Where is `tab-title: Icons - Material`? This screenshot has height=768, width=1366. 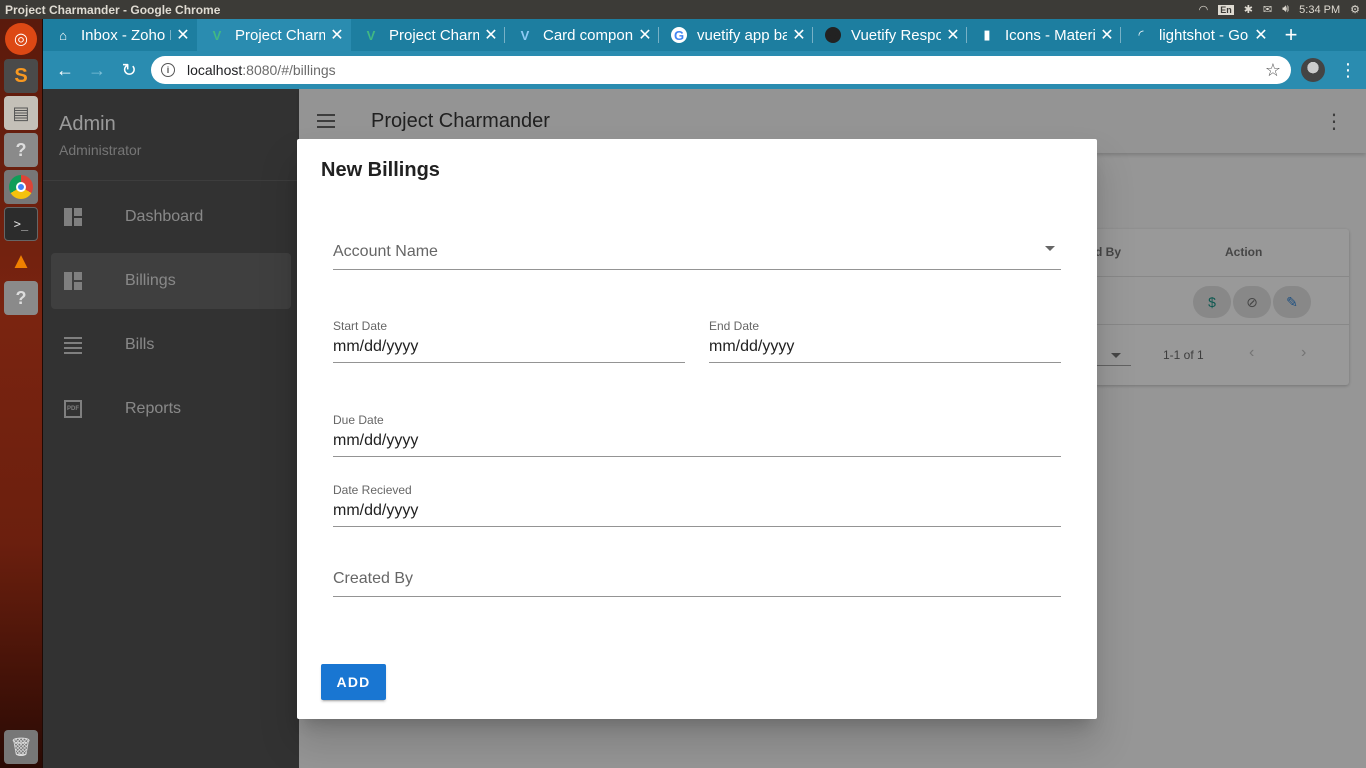 tab-title: Icons - Material is located at coordinates (1050, 35).